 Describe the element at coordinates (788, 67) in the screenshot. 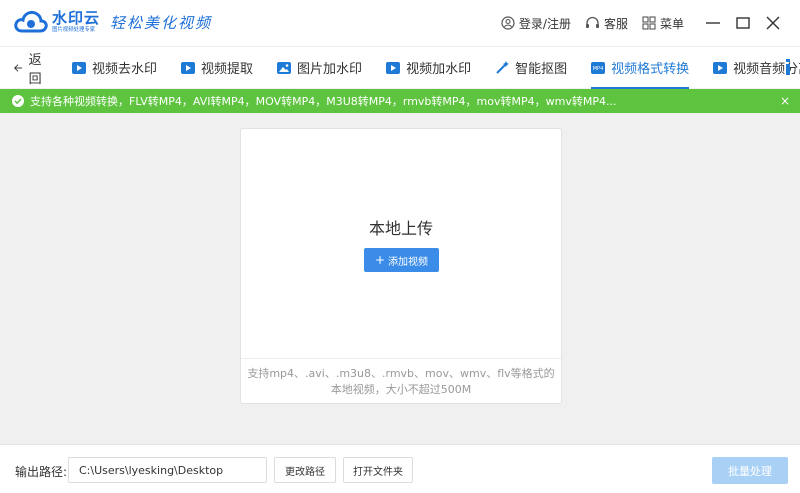

I see `more-tabs-icon` at that location.